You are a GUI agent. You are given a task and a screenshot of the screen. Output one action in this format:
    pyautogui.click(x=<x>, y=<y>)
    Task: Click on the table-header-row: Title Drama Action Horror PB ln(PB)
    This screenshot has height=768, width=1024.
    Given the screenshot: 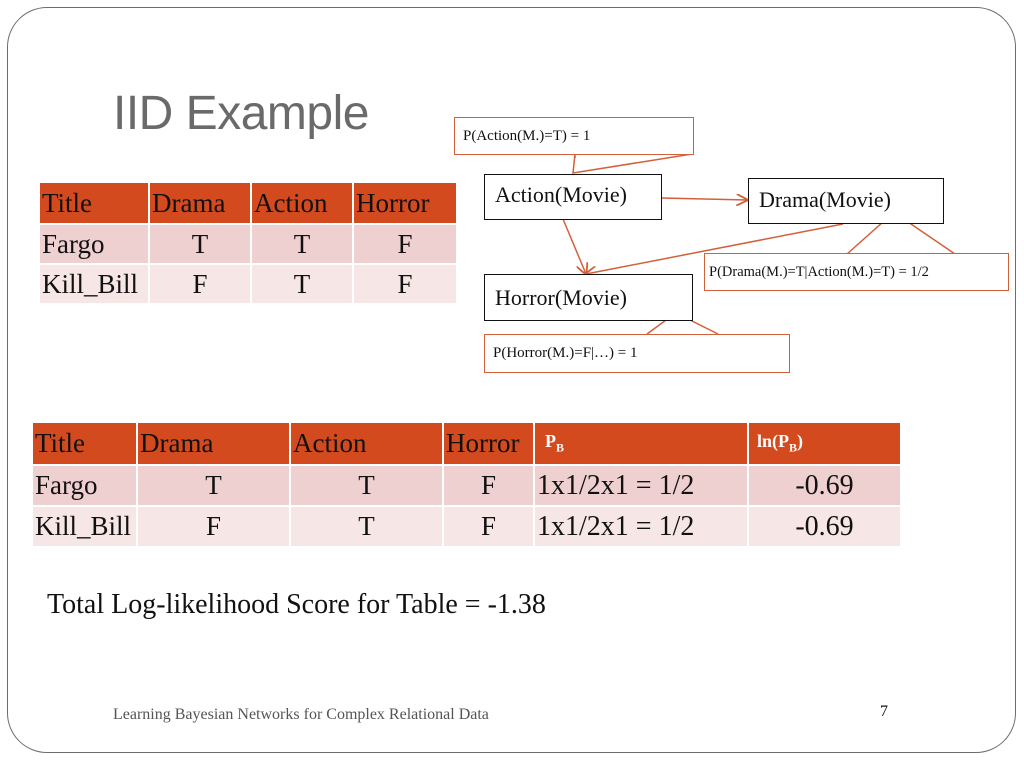 What is the action you would take?
    pyautogui.click(x=466, y=443)
    